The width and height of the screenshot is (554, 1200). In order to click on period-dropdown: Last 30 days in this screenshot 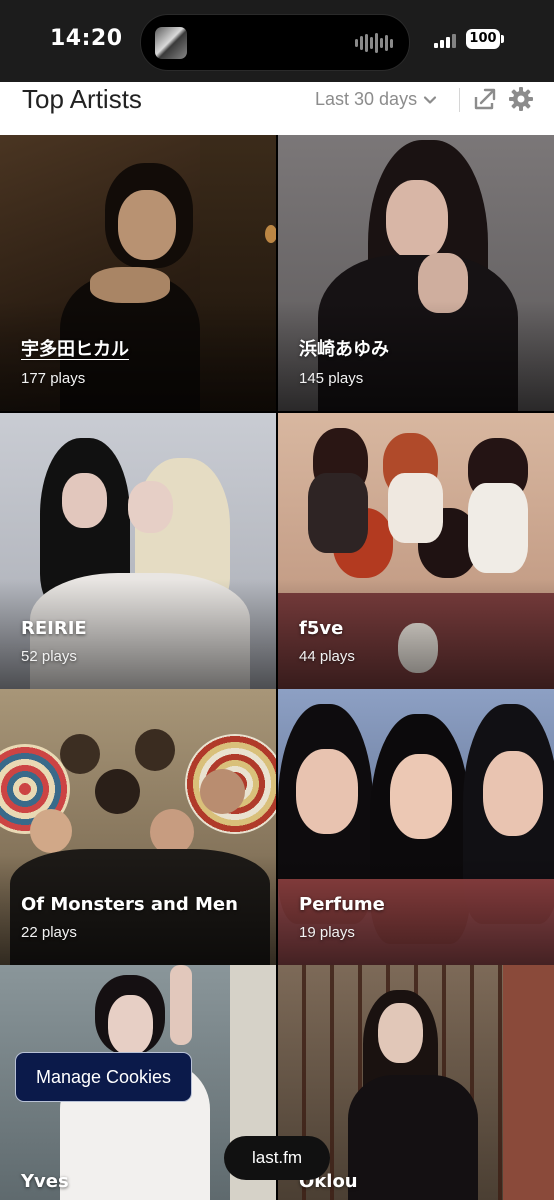, I will do `click(376, 99)`.